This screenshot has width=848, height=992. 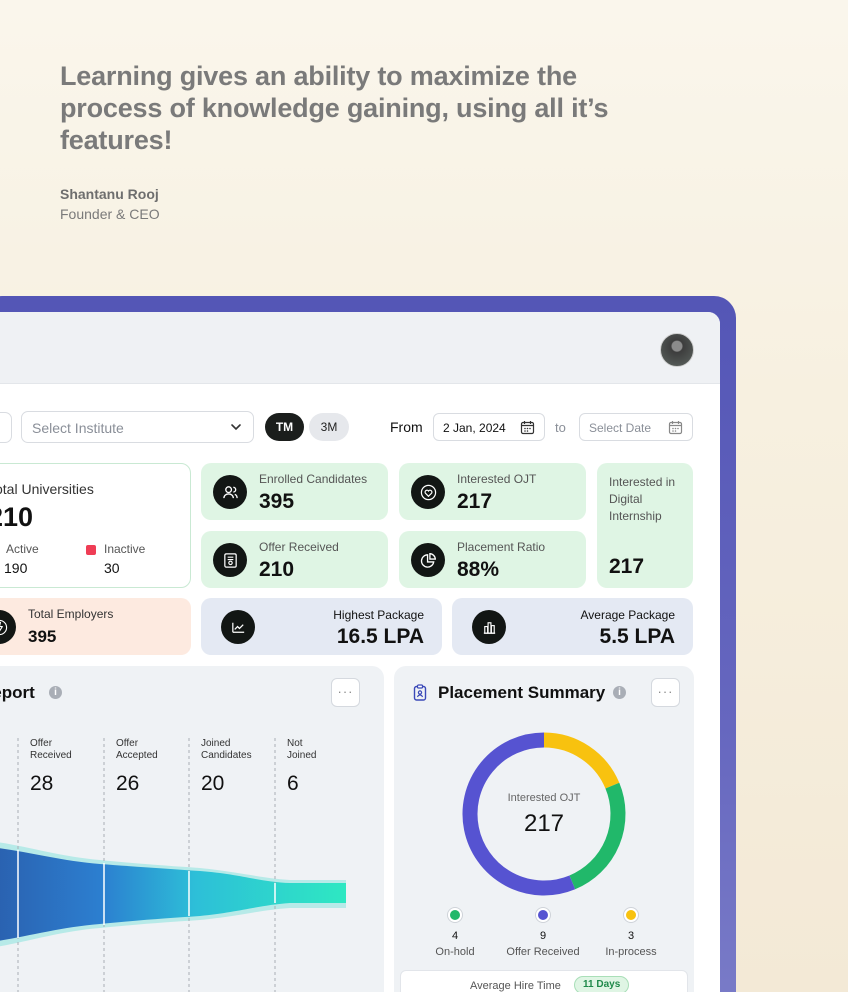 I want to click on total-employers-card: Total Employers 395, so click(x=95, y=626).